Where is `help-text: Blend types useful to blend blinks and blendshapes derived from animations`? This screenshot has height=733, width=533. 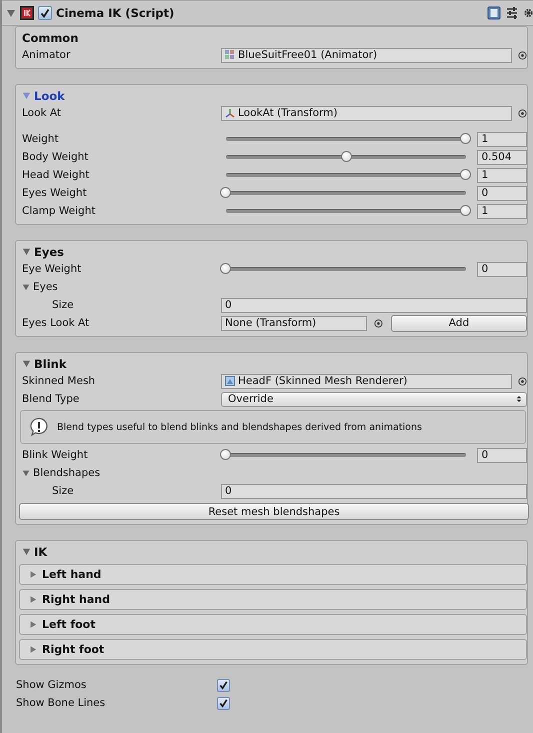 help-text: Blend types useful to blend blinks and blendshapes derived from animations is located at coordinates (239, 427).